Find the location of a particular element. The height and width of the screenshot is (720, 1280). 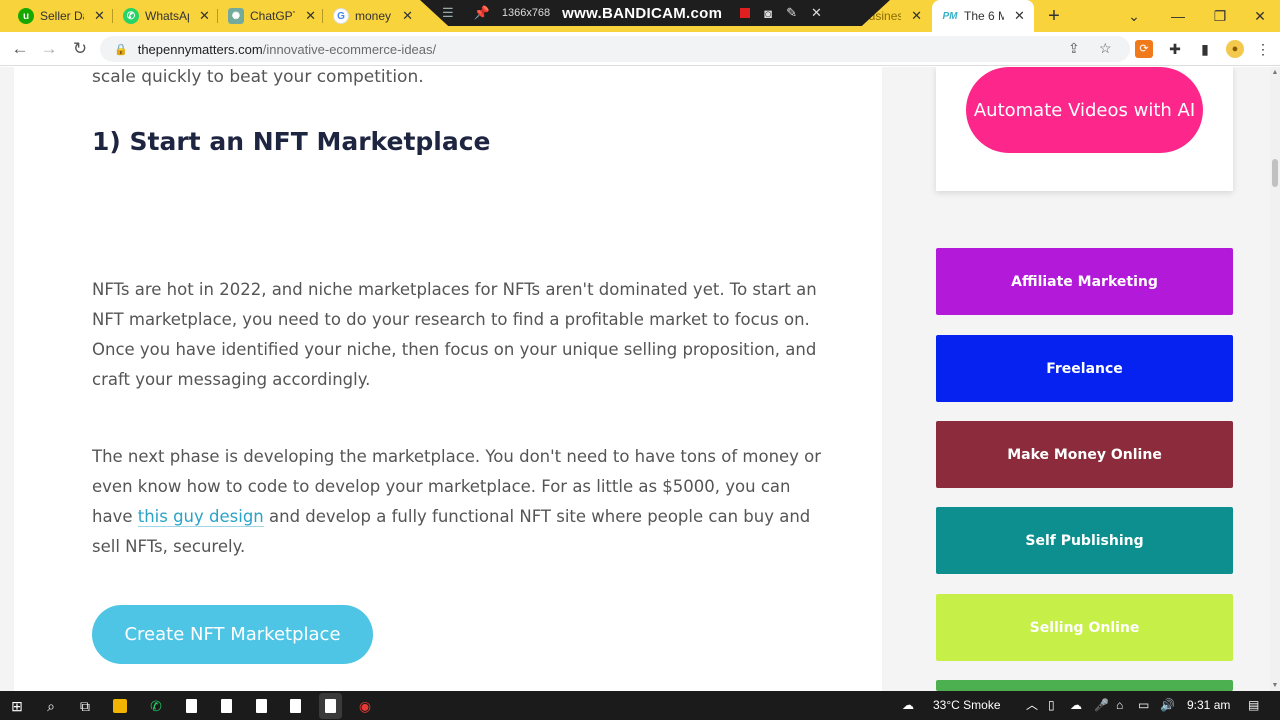

category-freelance: Freelance is located at coordinates (1084, 368).